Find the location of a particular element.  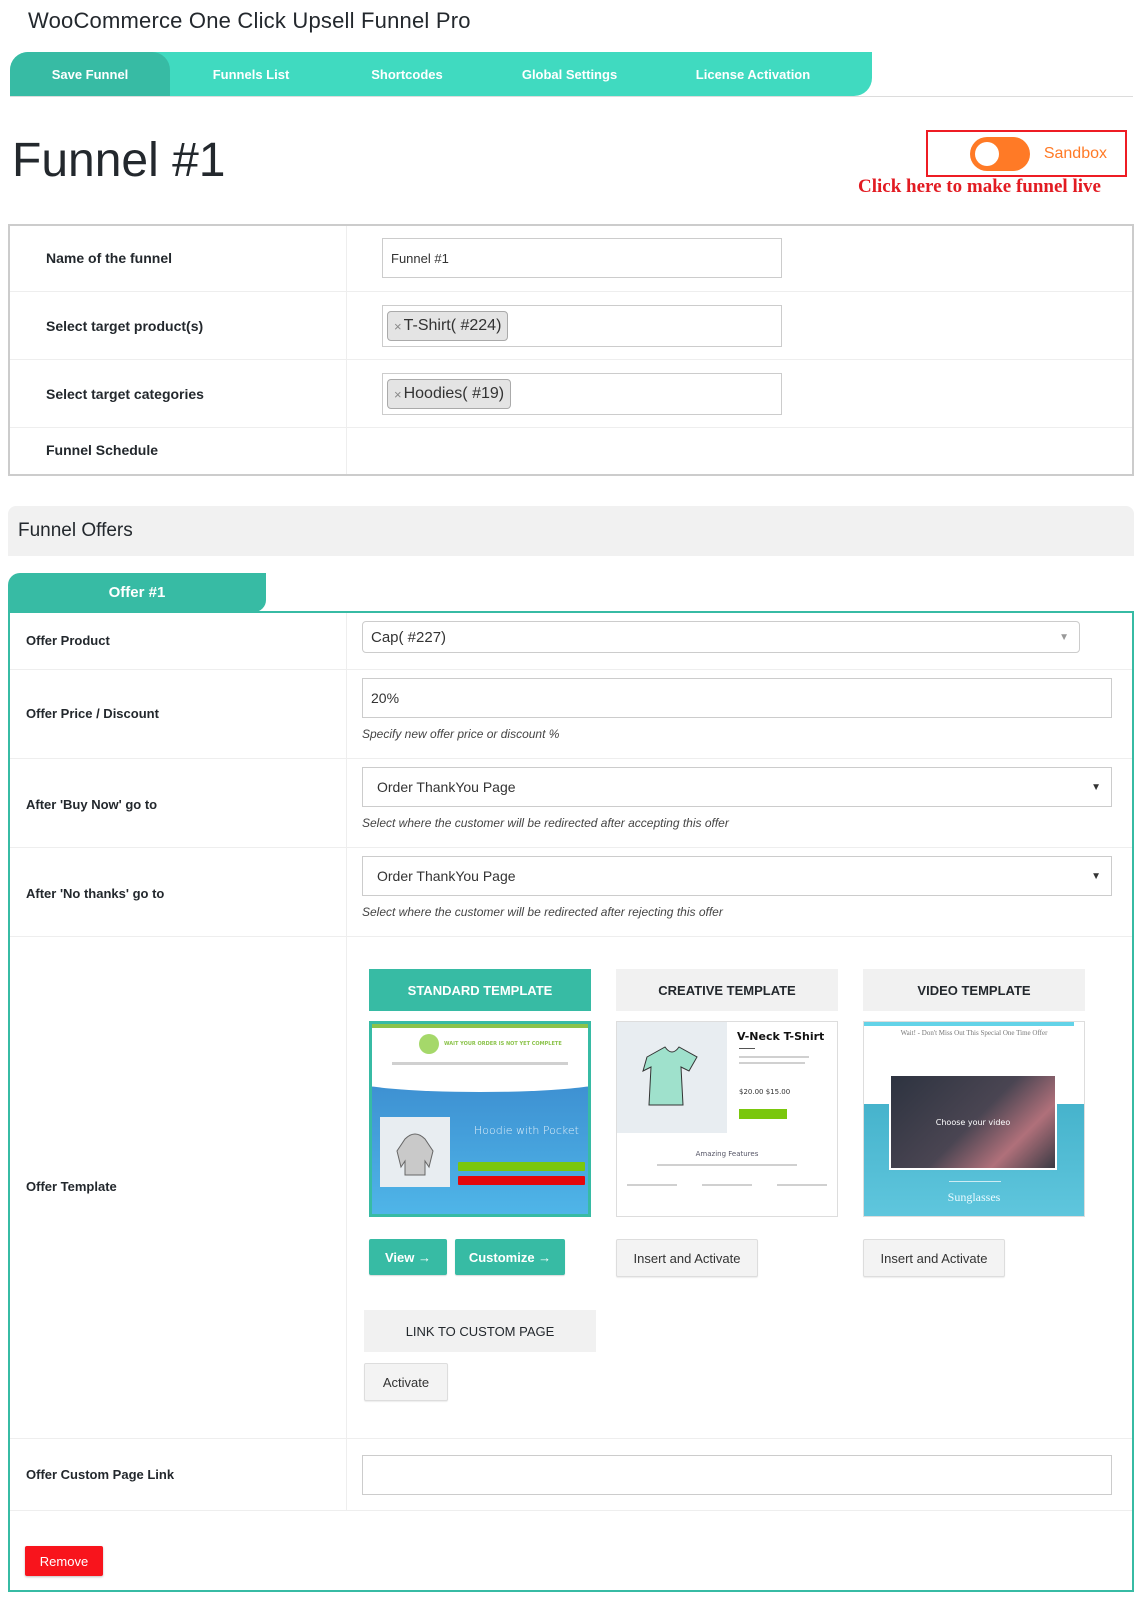

row-target-categories: Select target categories × Hoodies( #19) is located at coordinates (571, 394).